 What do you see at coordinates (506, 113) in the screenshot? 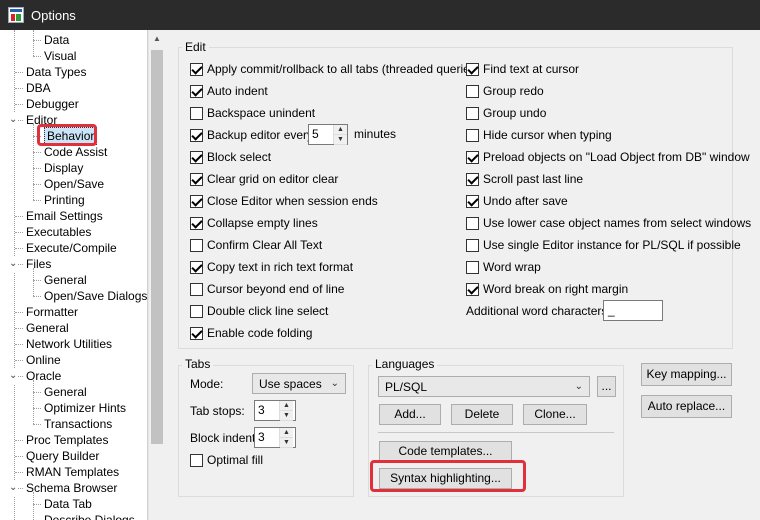
I see `option-checkbox: Group undo` at bounding box center [506, 113].